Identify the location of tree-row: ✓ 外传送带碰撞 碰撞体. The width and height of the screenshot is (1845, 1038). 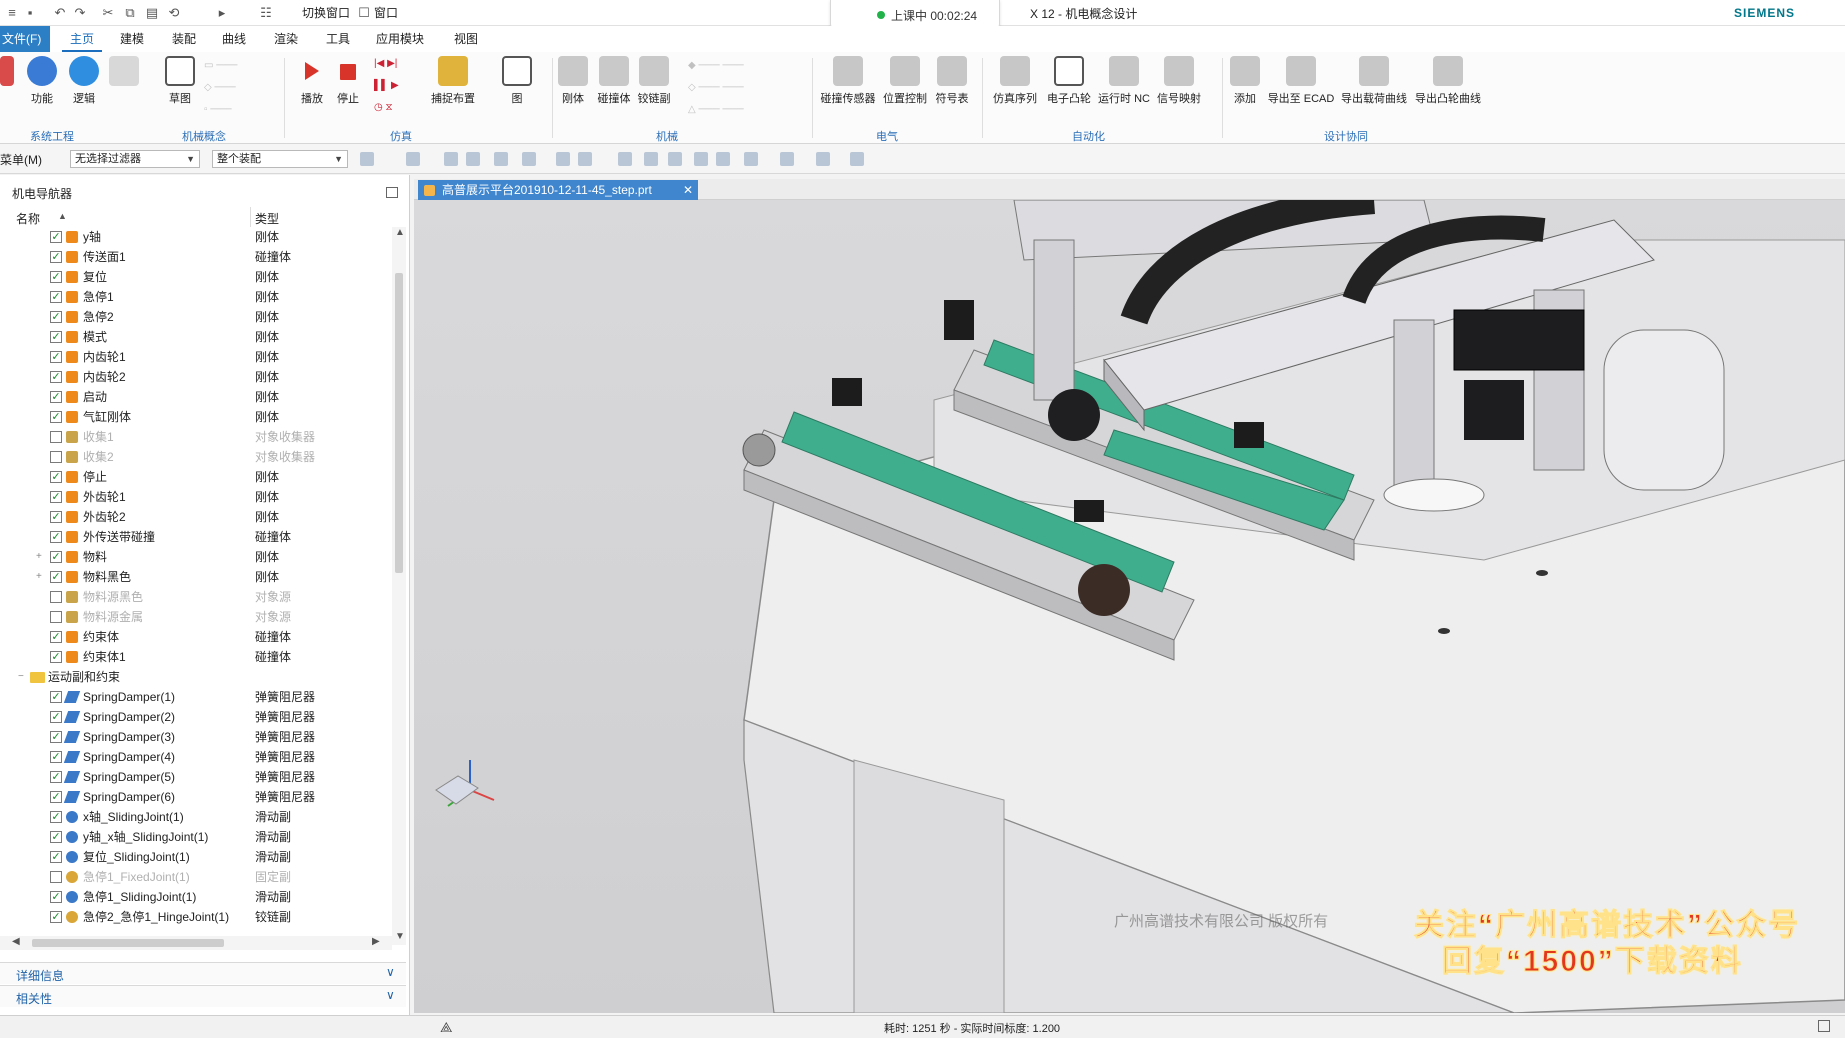
(196, 537).